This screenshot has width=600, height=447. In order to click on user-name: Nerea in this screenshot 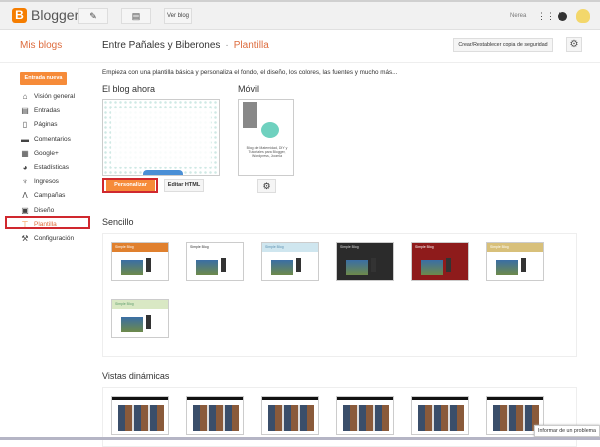, I will do `click(518, 16)`.